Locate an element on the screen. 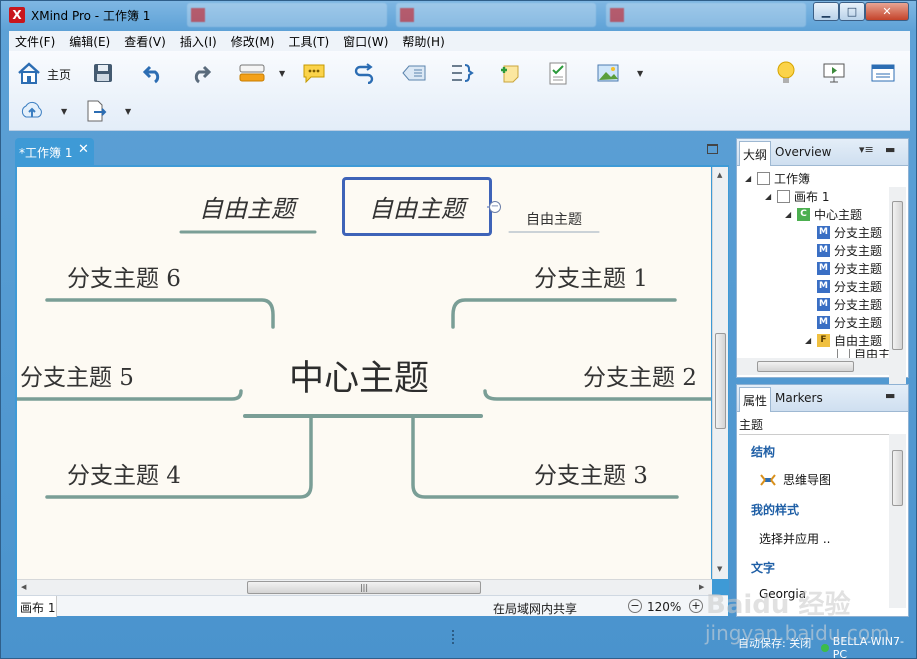  properties-scroll-thumb is located at coordinates (897, 478).